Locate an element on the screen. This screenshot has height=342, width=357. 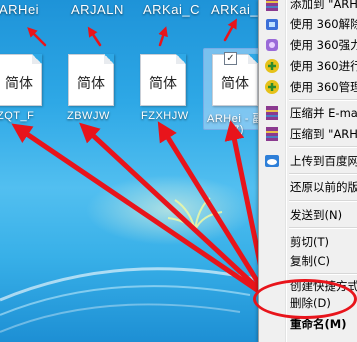
file-name-suffix: (7) is located at coordinates (236, 130).